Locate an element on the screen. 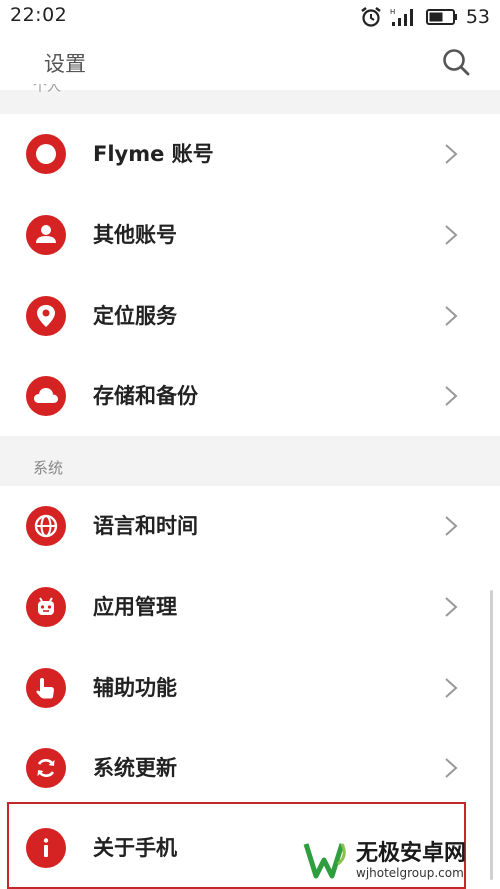  item-label: 定位服务 is located at coordinates (135, 316).